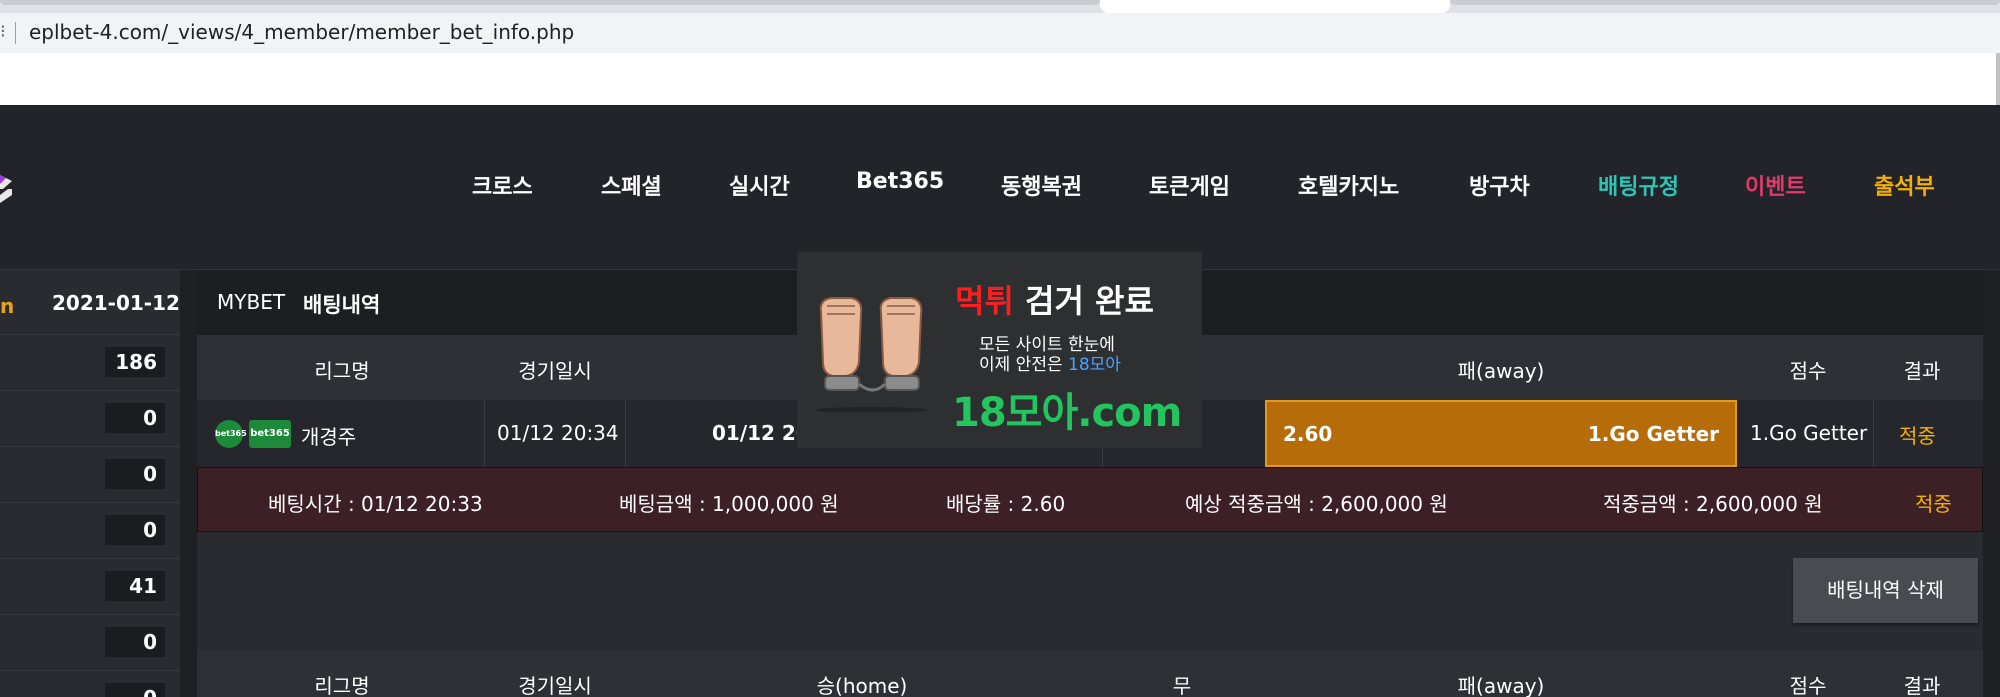 This screenshot has height=697, width=2000. Describe the element at coordinates (1775, 185) in the screenshot. I see `nav-event: 이벤트` at that location.